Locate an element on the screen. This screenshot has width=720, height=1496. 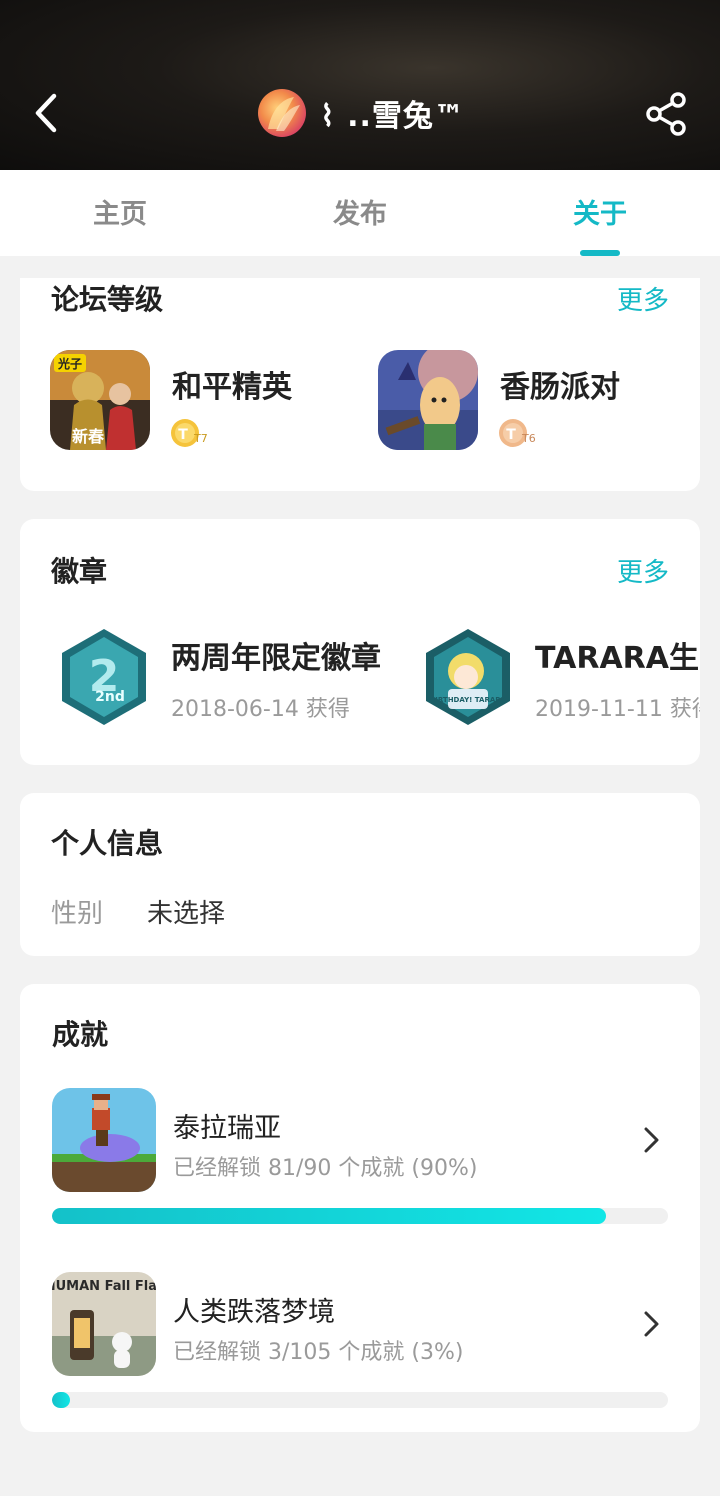
tab-bar: 主页 发布 关于 is located at coordinates (360, 213).